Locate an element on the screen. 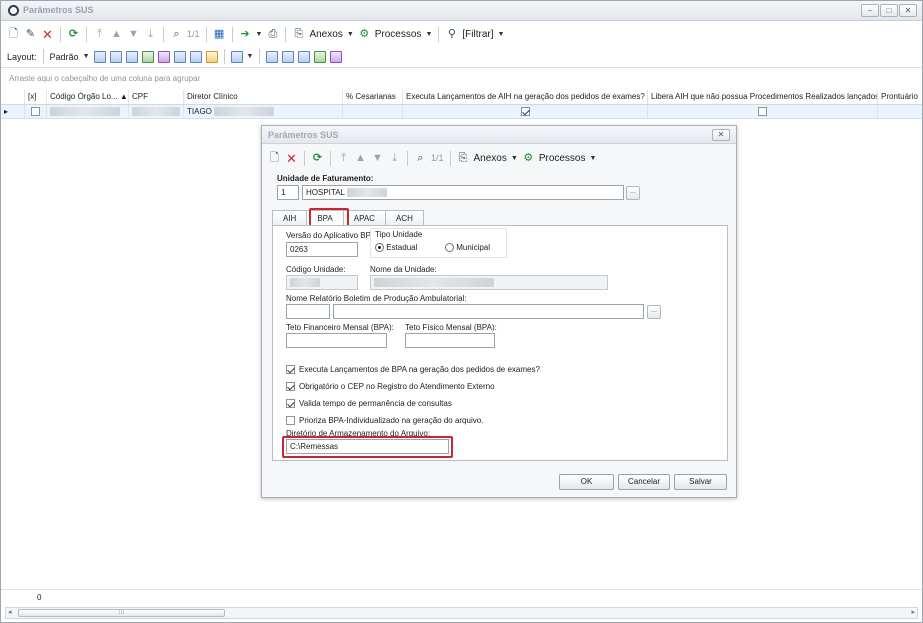 This screenshot has width=923, height=623. view-pink-icon is located at coordinates (336, 56).